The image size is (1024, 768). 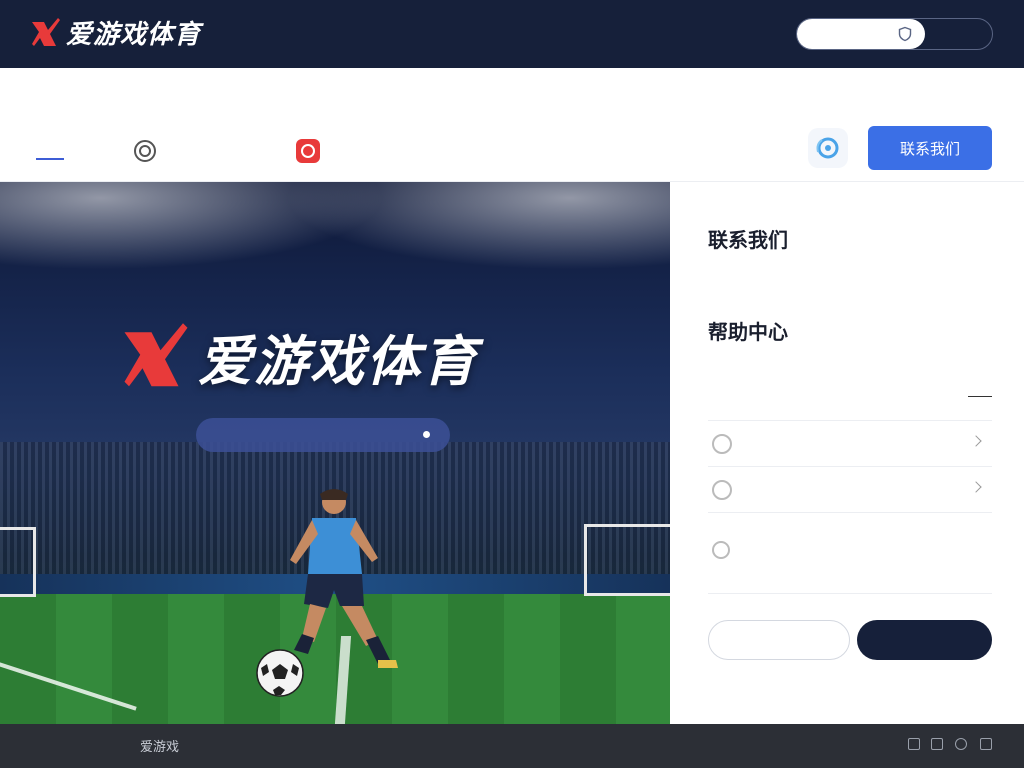 I want to click on help-description, so click(x=853, y=361).